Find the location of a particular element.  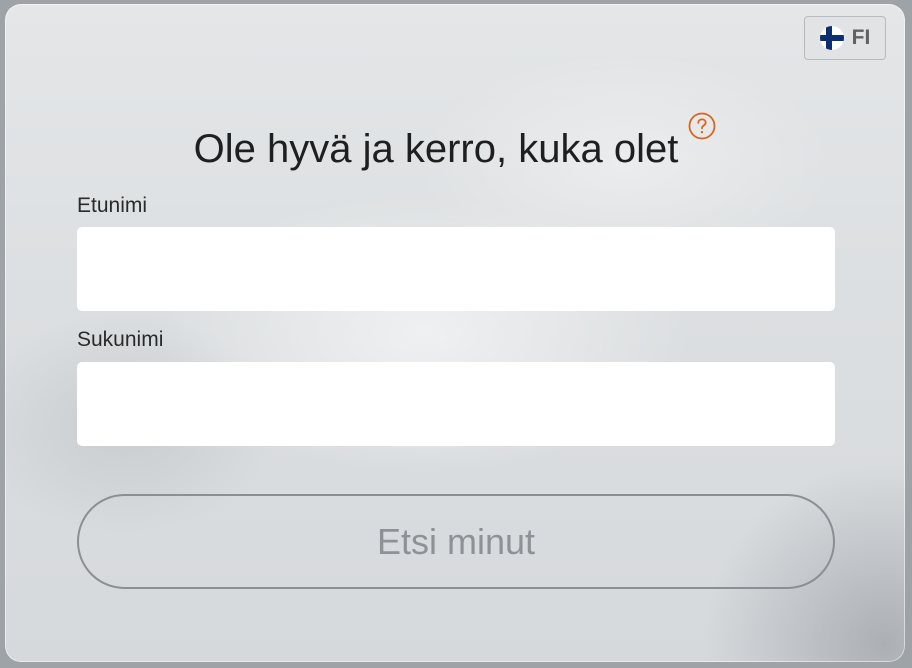

language-selector-button: FI is located at coordinates (845, 38).